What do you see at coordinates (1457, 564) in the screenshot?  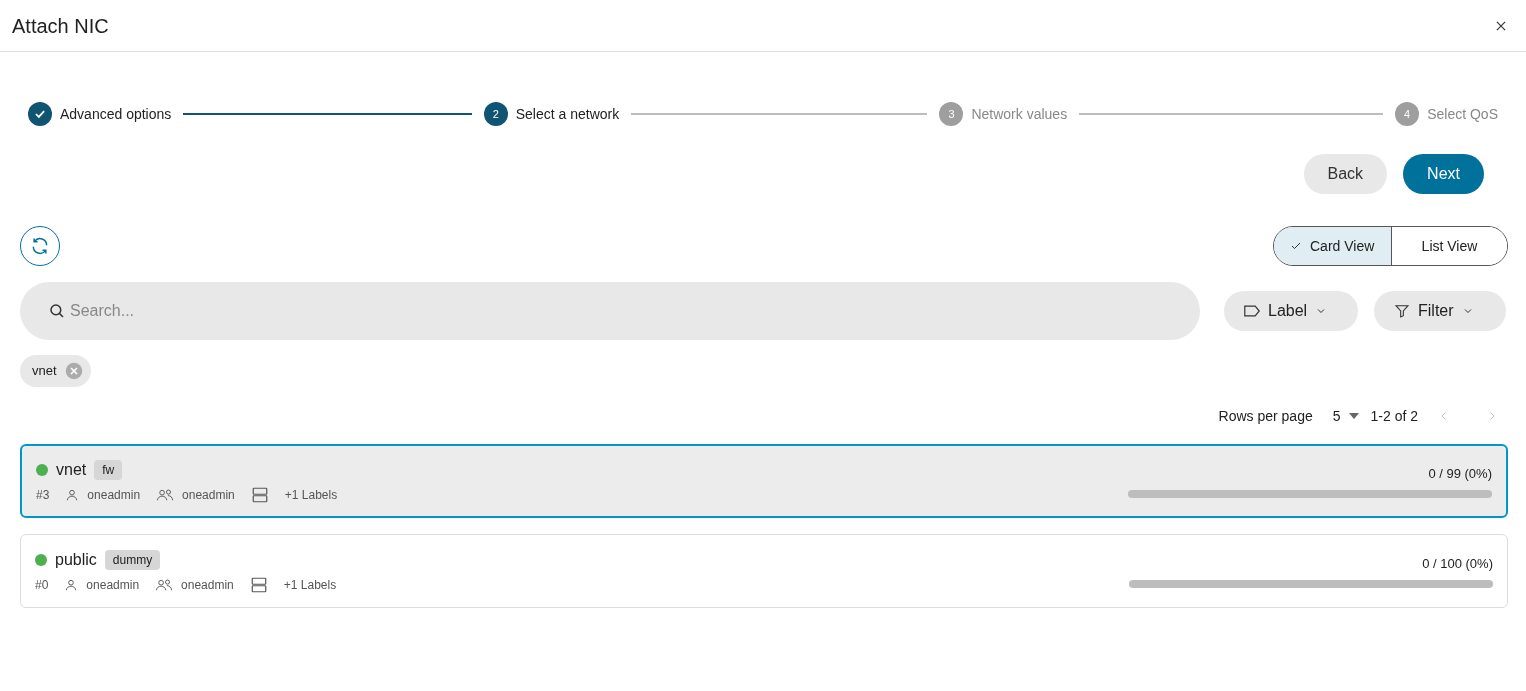 I see `usage-reading: 0 / 100 (0%)` at bounding box center [1457, 564].